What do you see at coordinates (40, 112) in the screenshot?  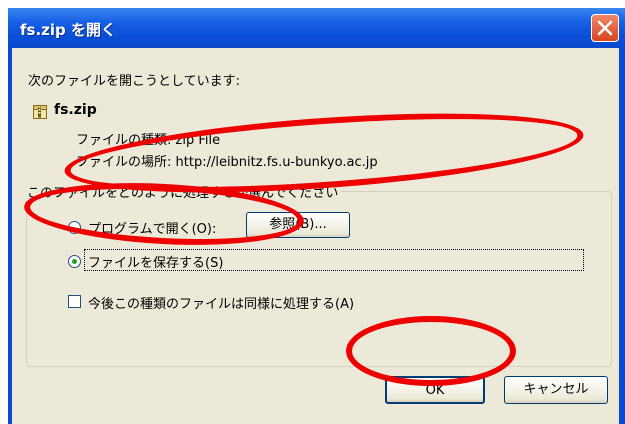 I see `zip-file-icon` at bounding box center [40, 112].